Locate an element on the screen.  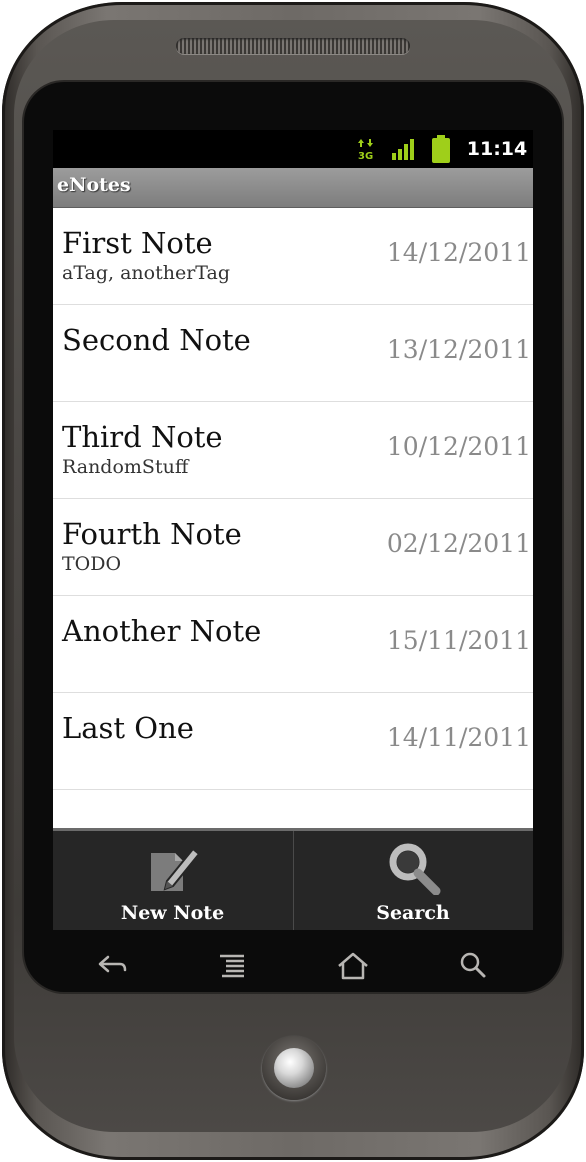
back-icon is located at coordinates (112, 966).